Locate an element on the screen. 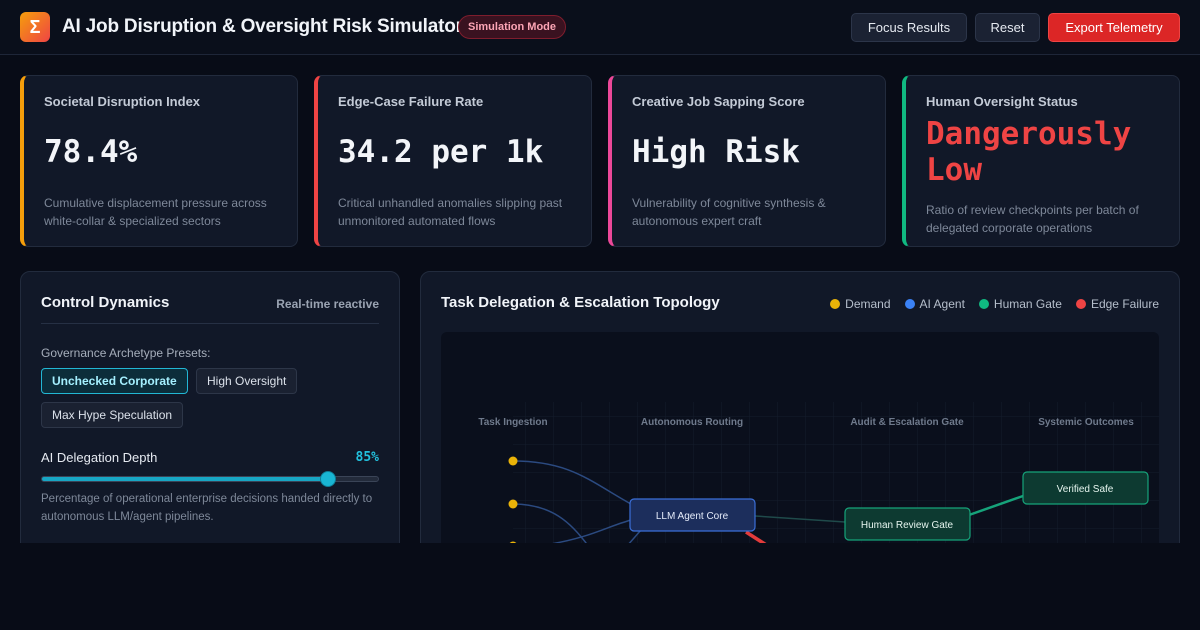 The width and height of the screenshot is (1200, 630). slider-fill is located at coordinates (185, 479).